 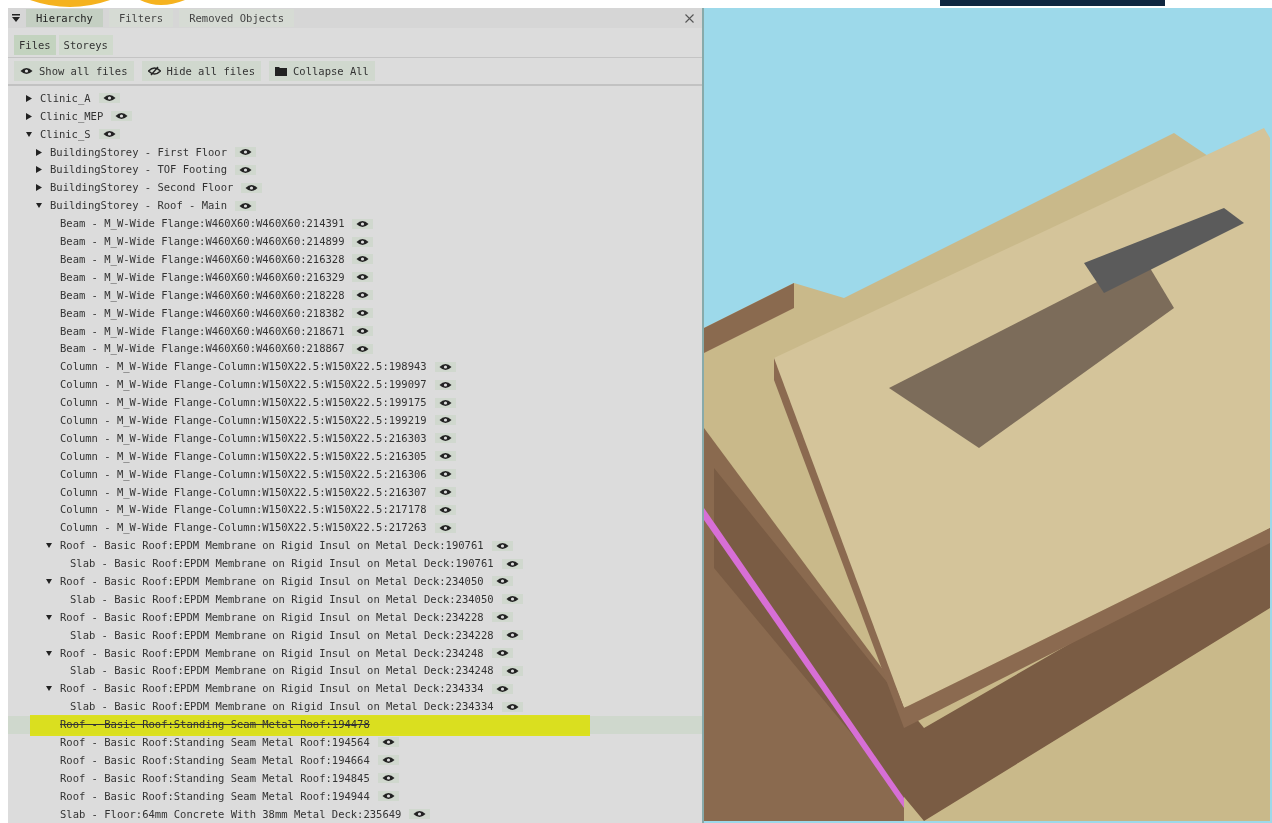 I want to click on tree-row: Slab - Basic Roof:EPDM Membrane on Rigid Insul on Metal Deck:190761, so click(x=355, y=563).